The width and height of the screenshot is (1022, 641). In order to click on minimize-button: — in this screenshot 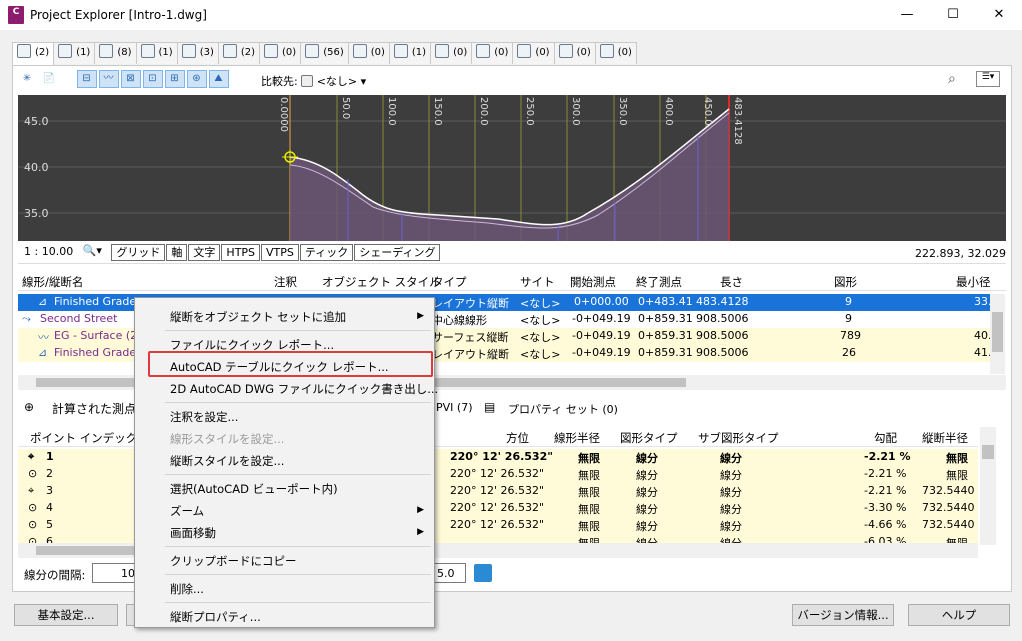, I will do `click(907, 15)`.